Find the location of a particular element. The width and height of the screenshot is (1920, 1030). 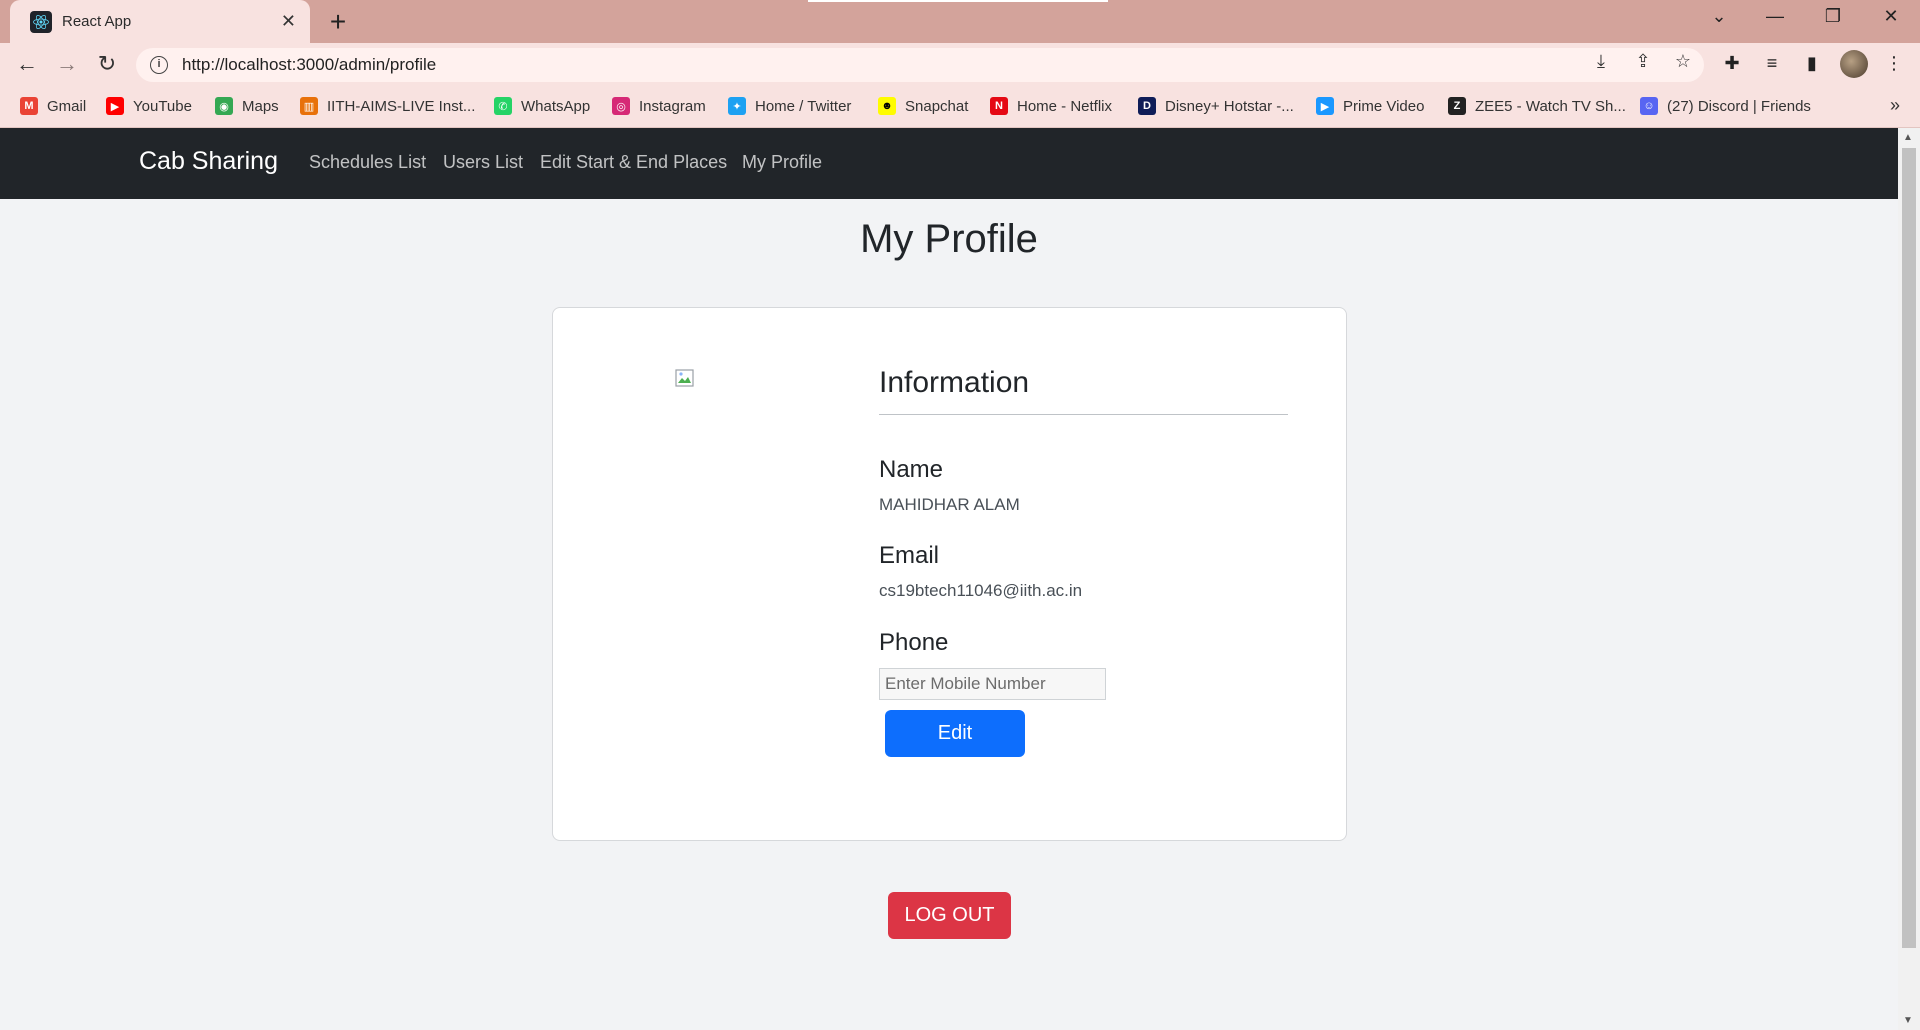

bookmark-item: ◉ Maps is located at coordinates (247, 106).